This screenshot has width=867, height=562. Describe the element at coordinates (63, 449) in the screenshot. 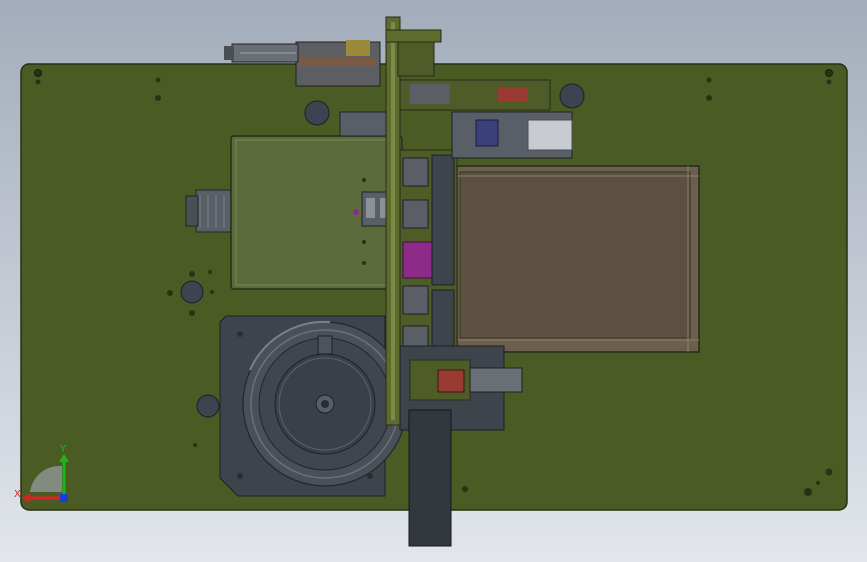

I see `y-axis-label: Y` at that location.